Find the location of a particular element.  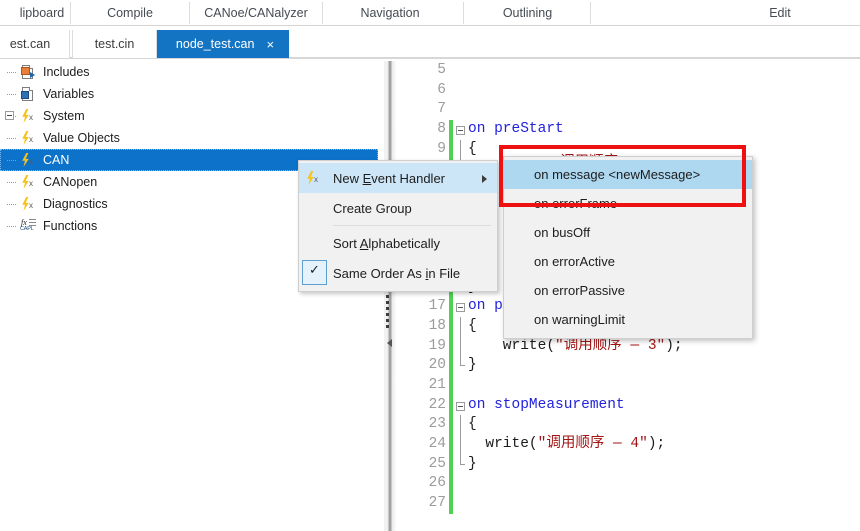

checkmark-icon is located at coordinates (314, 272).